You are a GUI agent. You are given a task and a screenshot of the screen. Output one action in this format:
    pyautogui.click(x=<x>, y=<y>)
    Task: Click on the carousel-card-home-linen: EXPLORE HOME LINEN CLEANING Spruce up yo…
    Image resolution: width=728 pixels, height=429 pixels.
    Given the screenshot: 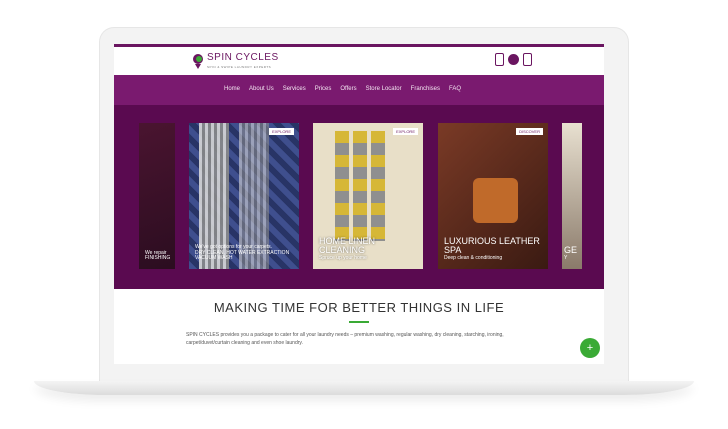 What is the action you would take?
    pyautogui.click(x=368, y=196)
    